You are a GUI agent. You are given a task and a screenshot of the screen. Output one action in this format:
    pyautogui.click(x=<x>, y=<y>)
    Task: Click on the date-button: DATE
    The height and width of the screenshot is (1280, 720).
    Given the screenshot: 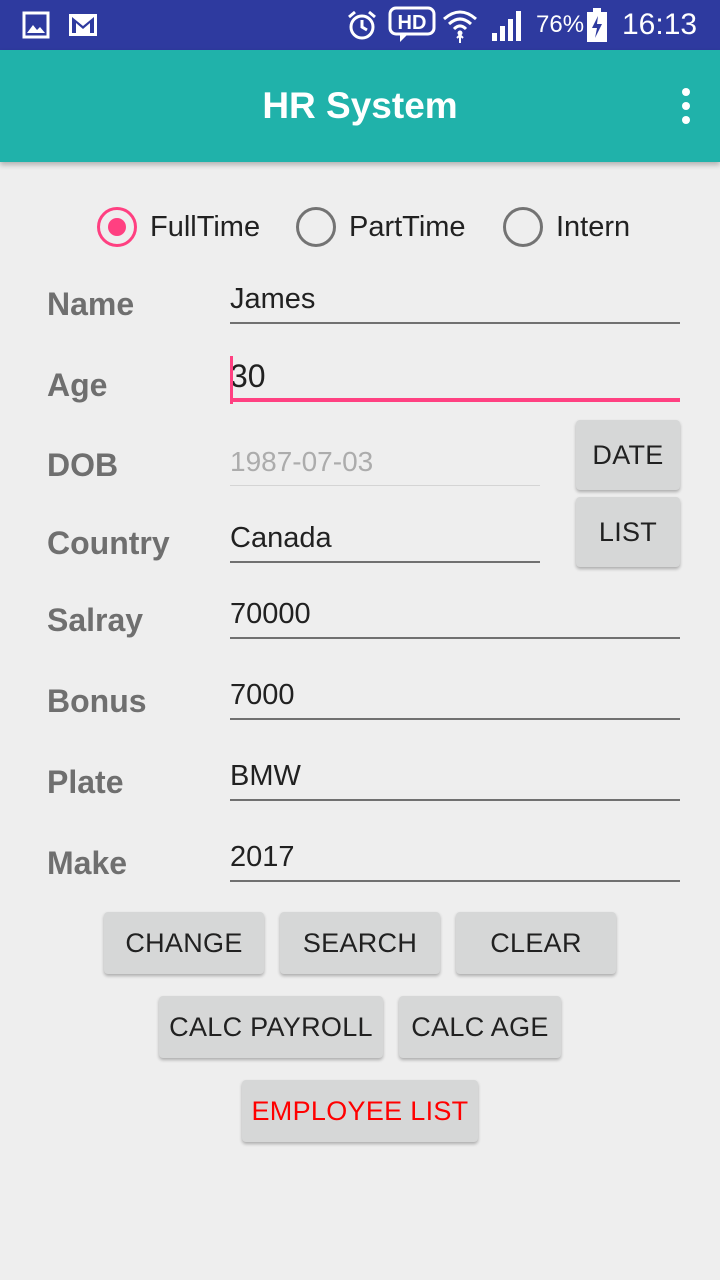 What is the action you would take?
    pyautogui.click(x=628, y=455)
    